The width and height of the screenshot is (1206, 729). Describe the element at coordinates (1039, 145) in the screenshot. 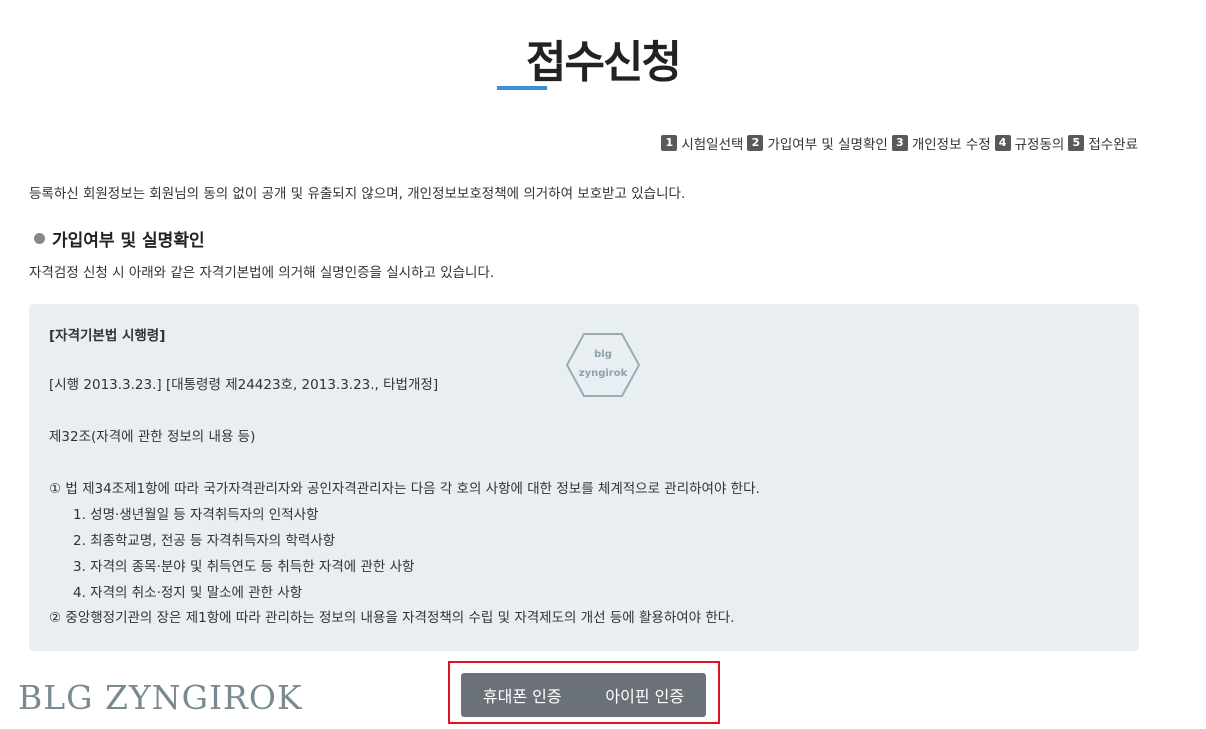

I see `step-label: 규정동의` at that location.